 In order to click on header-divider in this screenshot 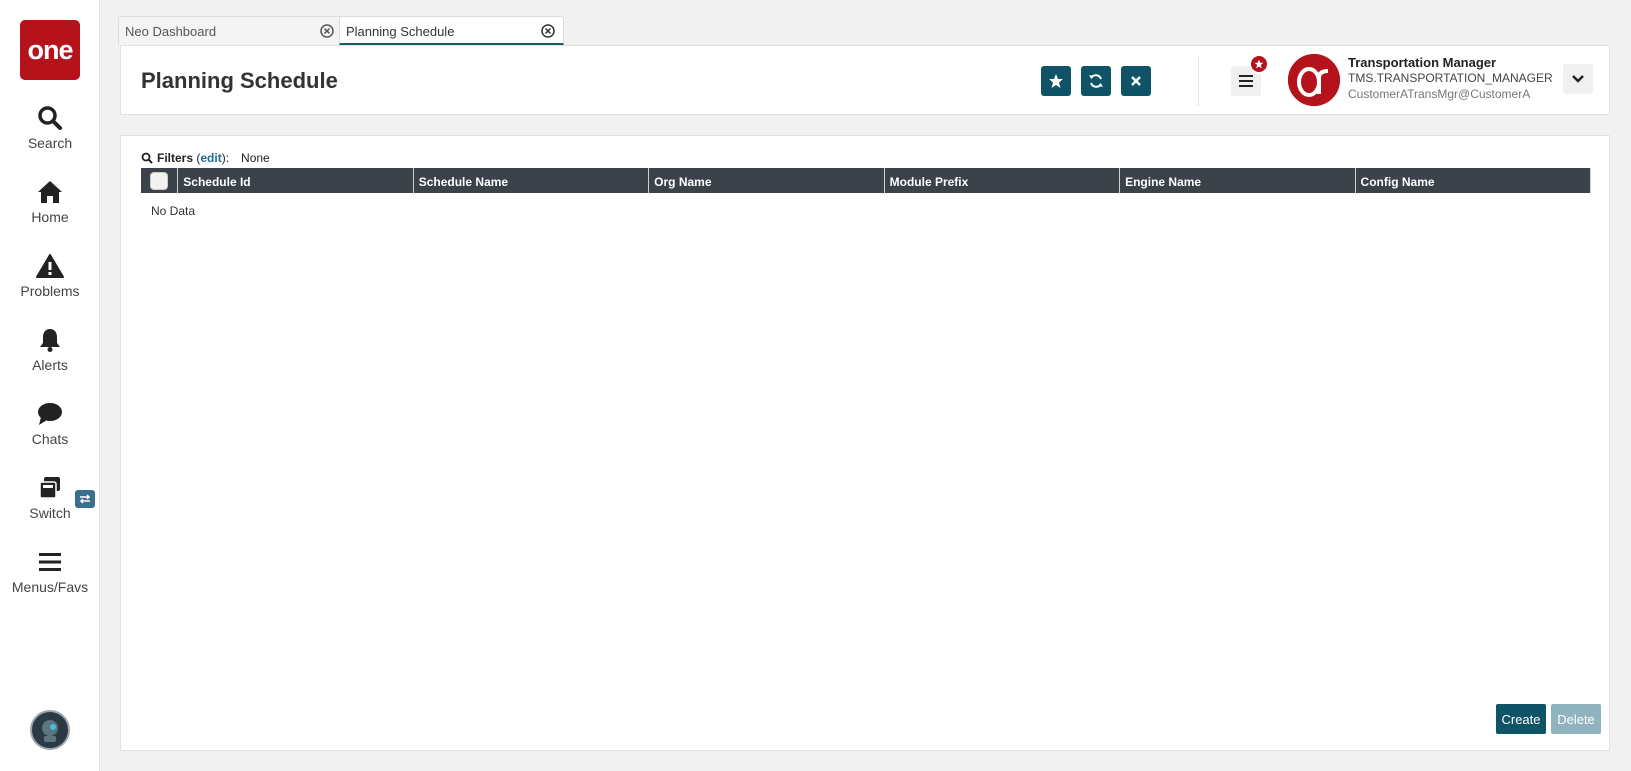, I will do `click(1198, 81)`.